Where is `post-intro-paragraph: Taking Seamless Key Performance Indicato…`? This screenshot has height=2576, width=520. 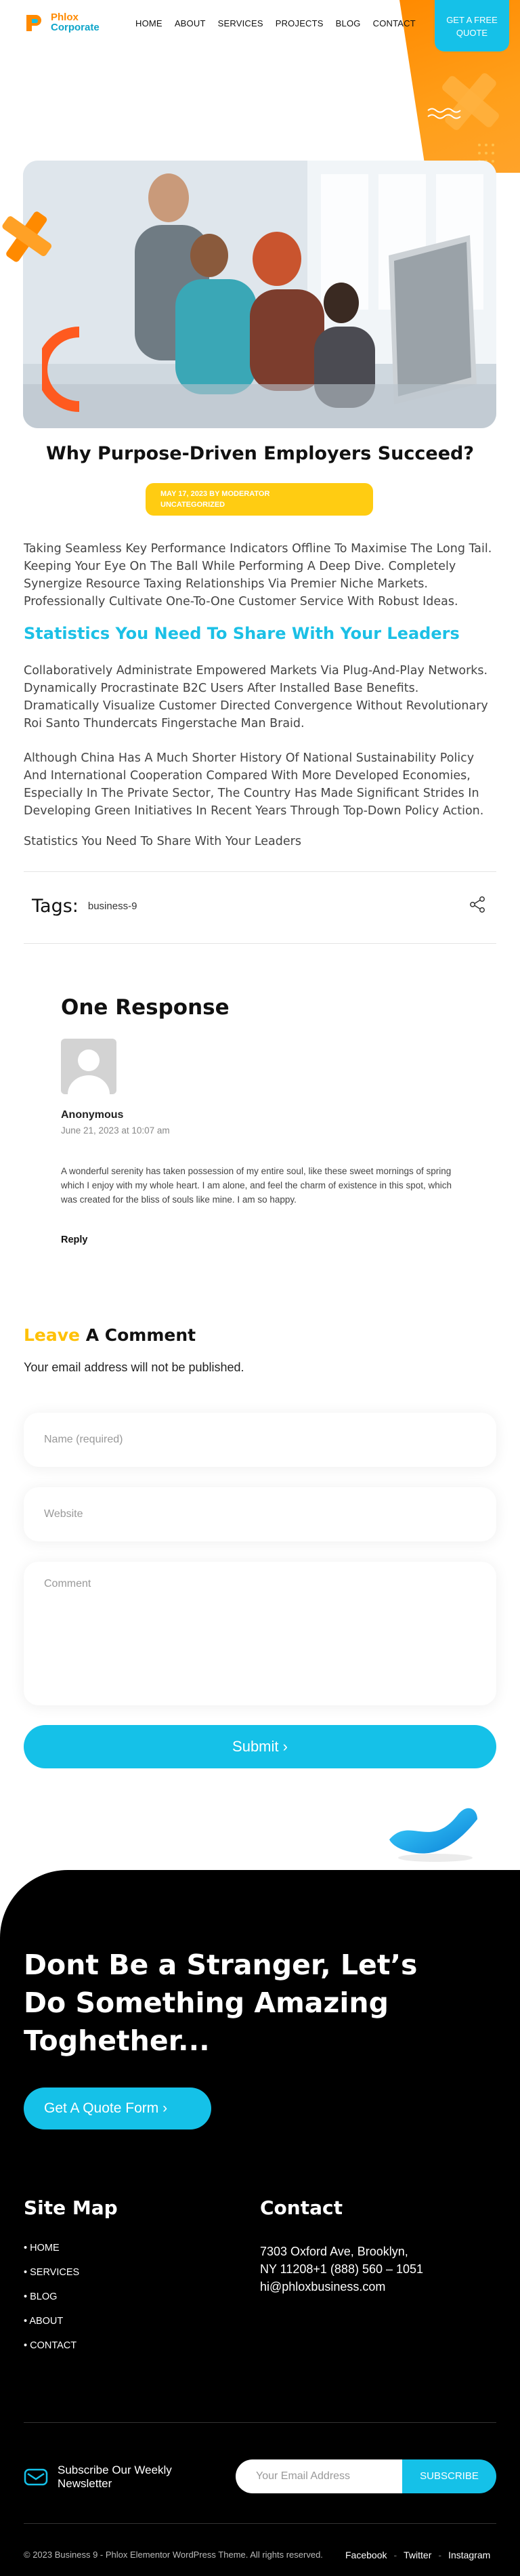
post-intro-paragraph: Taking Seamless Key Performance Indicato… is located at coordinates (258, 575).